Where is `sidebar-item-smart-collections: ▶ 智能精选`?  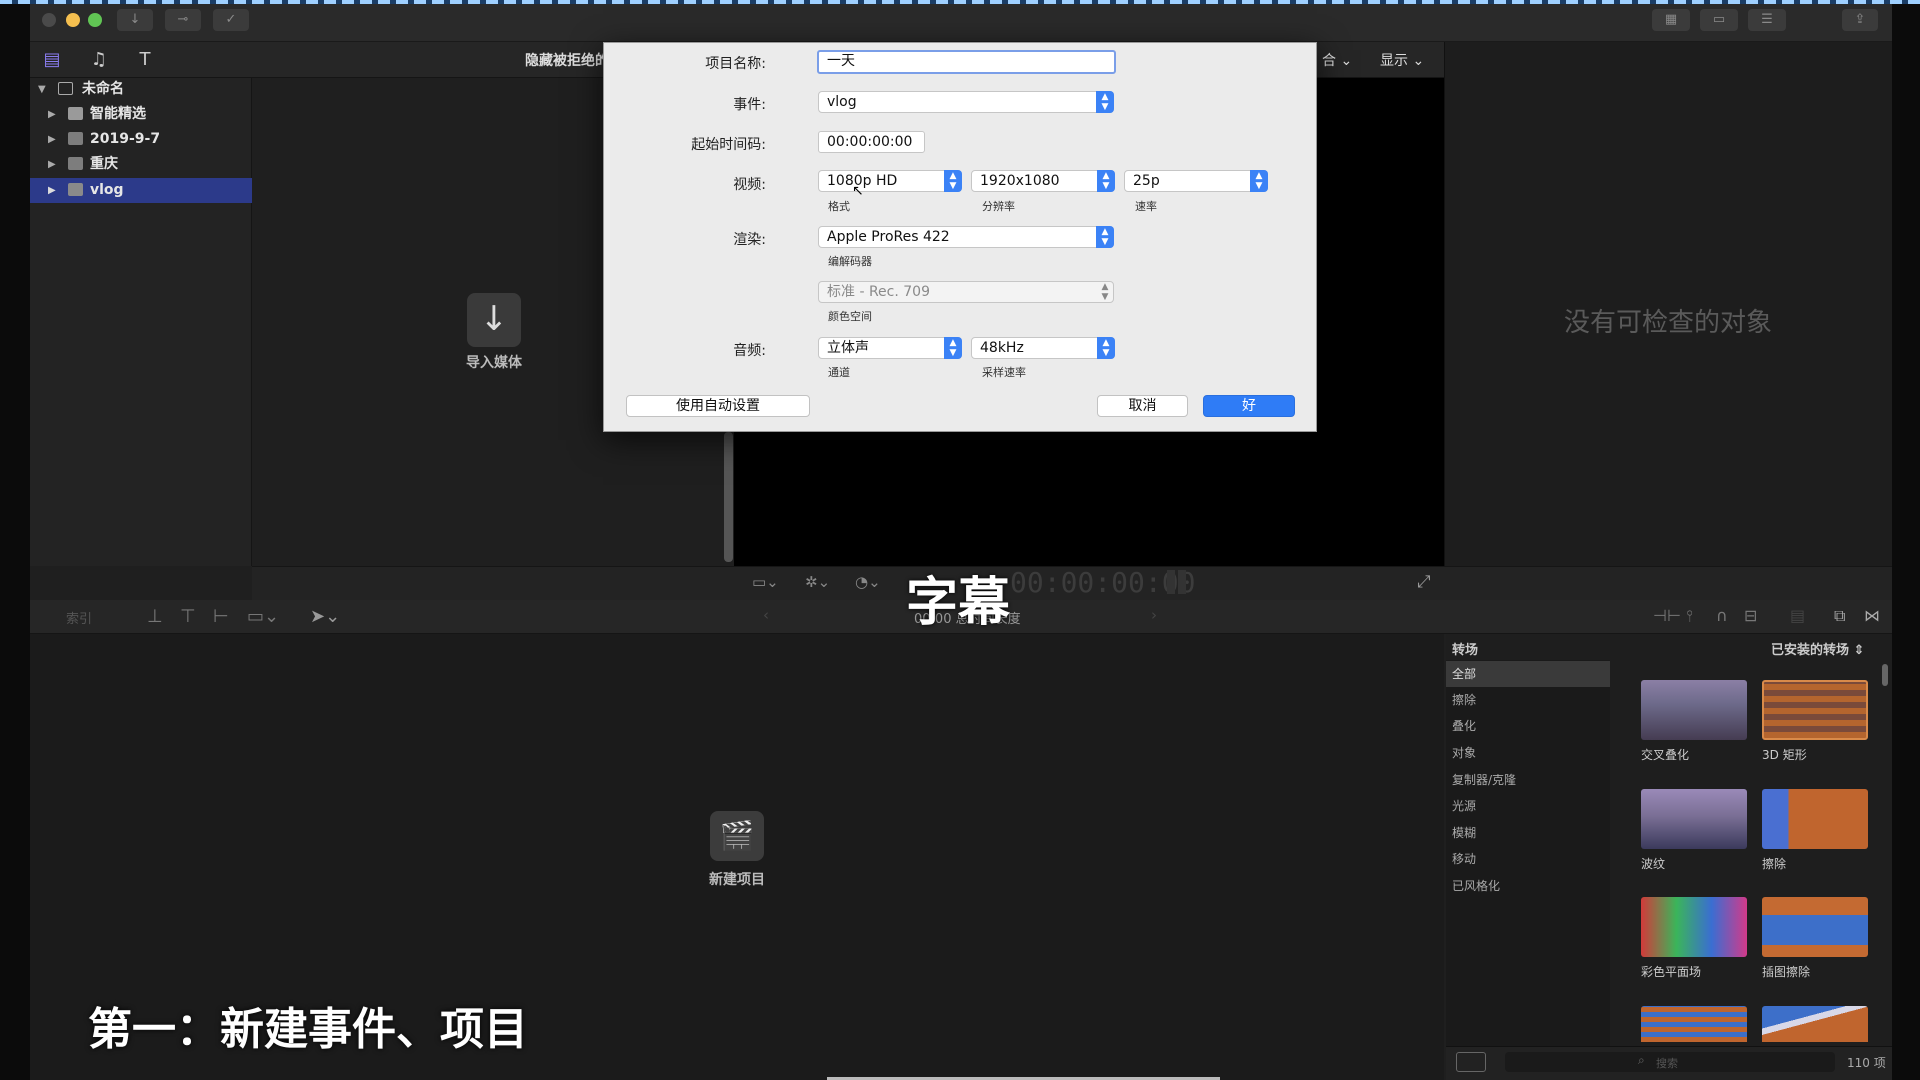 sidebar-item-smart-collections: ▶ 智能精选 is located at coordinates (141, 114).